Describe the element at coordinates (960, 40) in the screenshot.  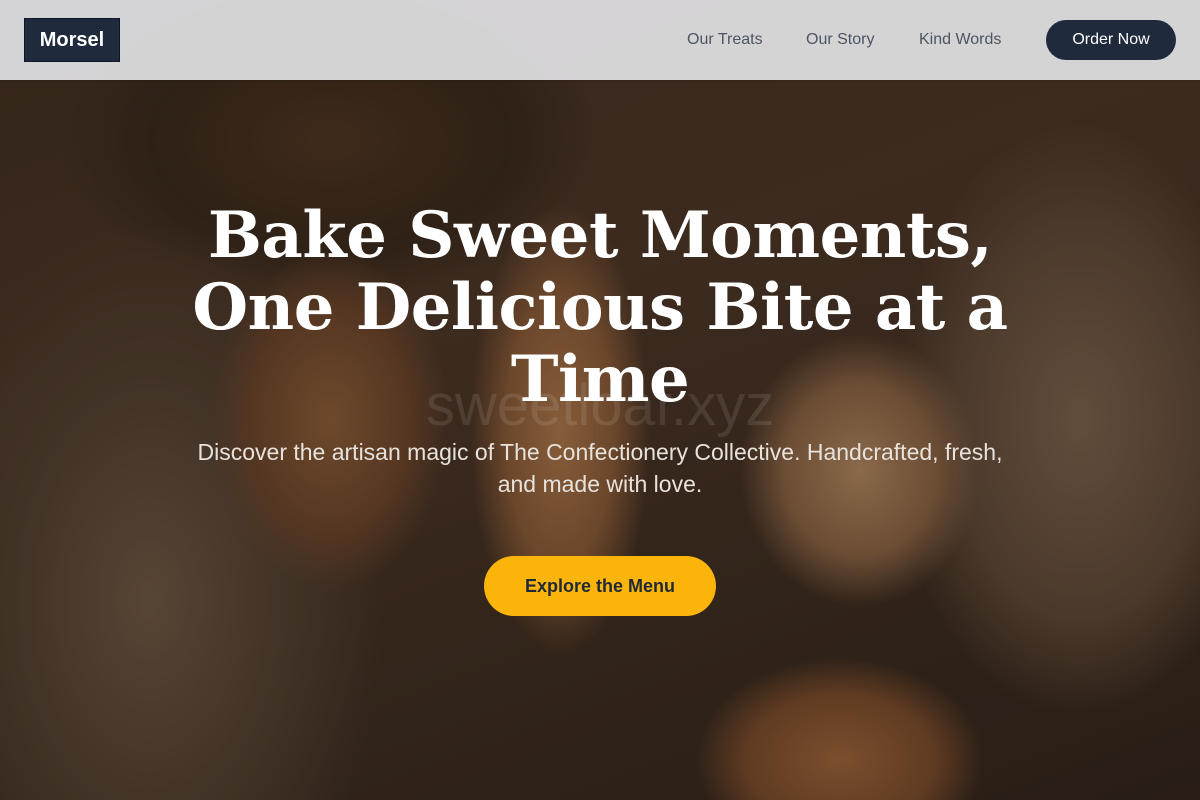
I see `nav-link-kind-words: Kind Words` at that location.